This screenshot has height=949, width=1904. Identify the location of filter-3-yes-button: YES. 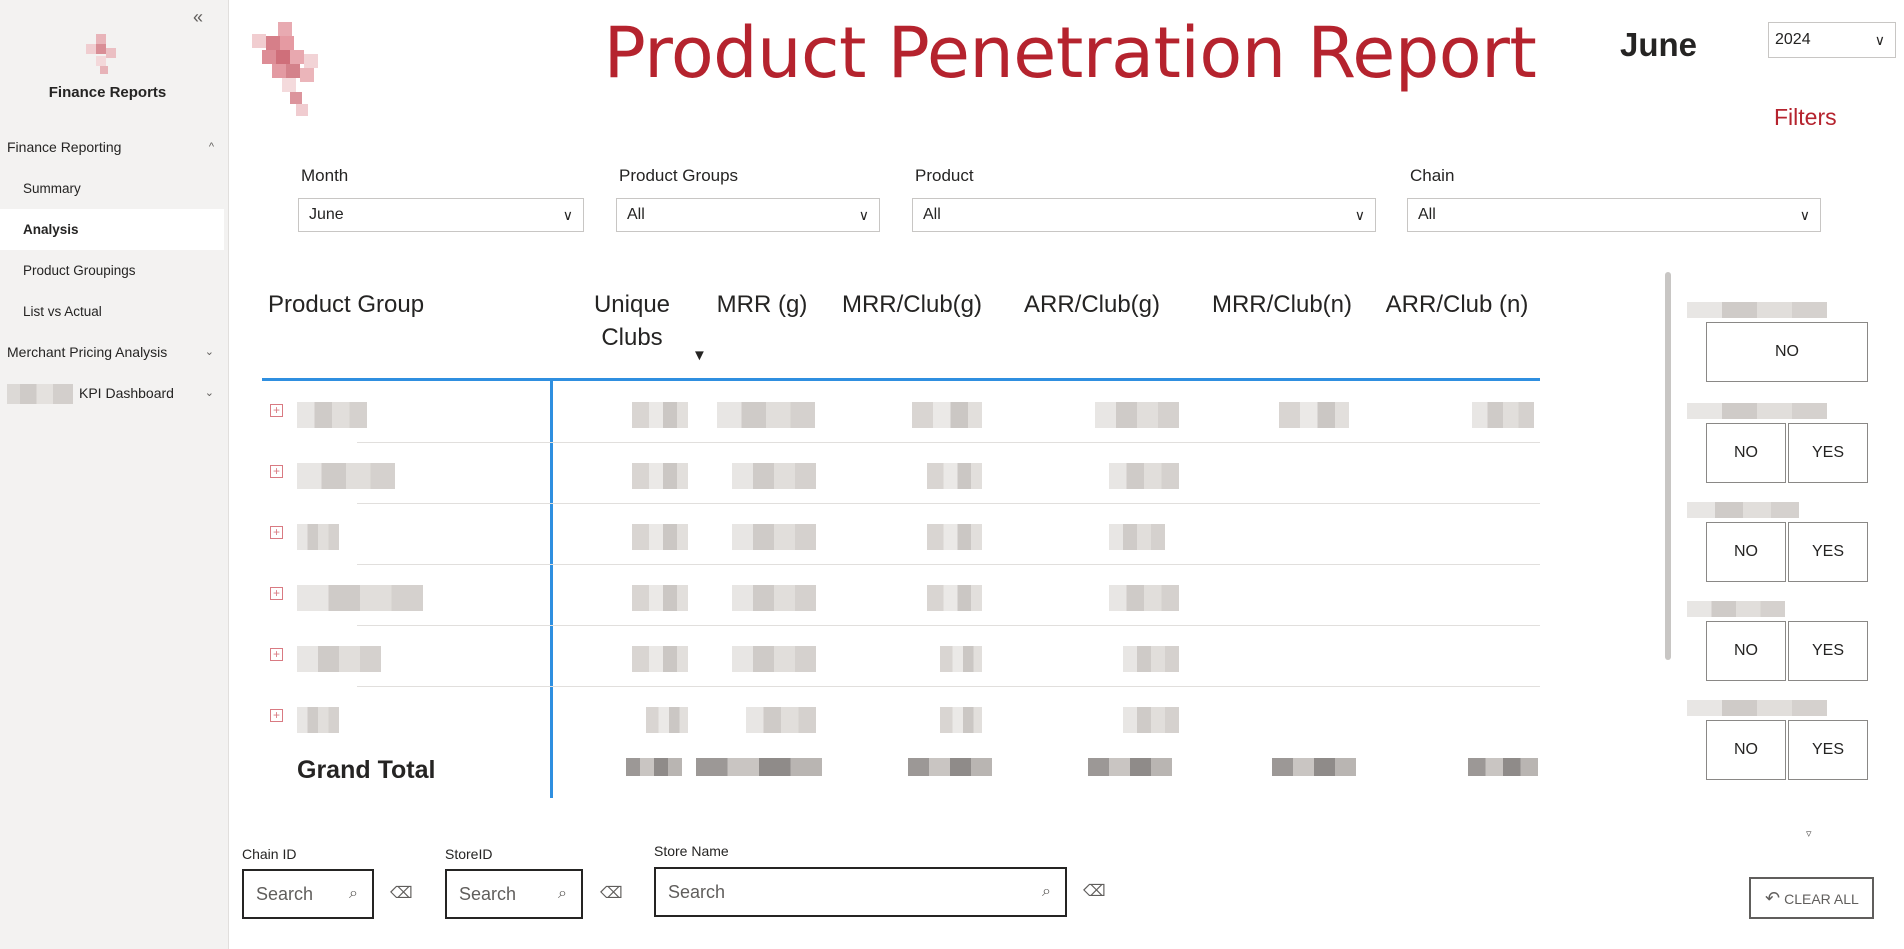
(1828, 552).